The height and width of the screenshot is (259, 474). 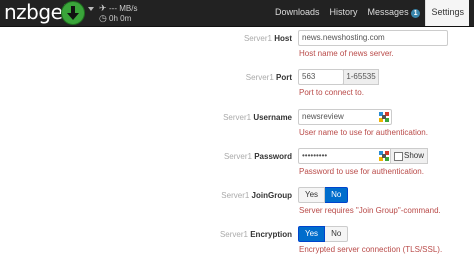 I want to click on joingroup-no-button: No, so click(x=337, y=195).